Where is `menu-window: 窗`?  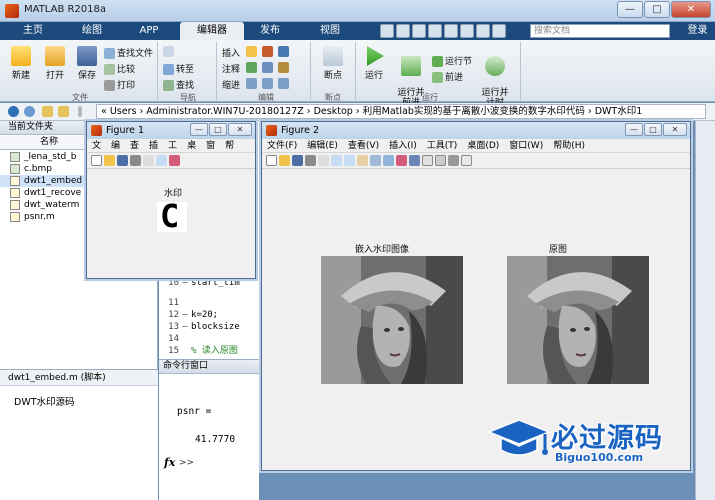
menu-window: 窗 is located at coordinates (210, 145).